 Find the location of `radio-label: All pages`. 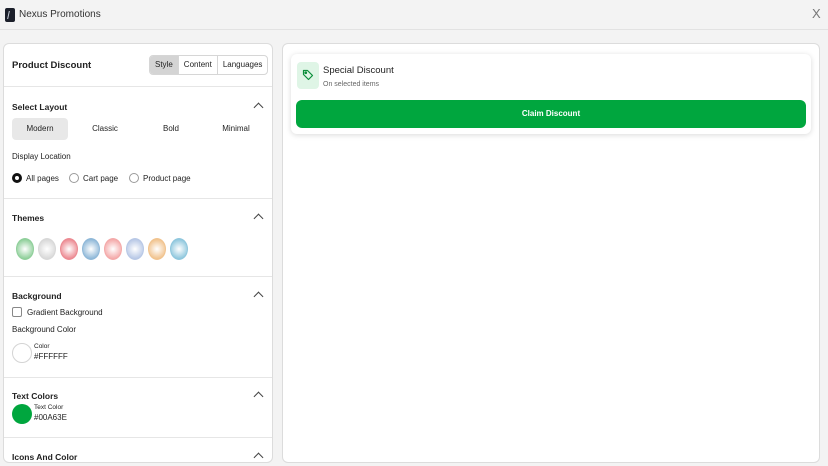

radio-label: All pages is located at coordinates (42, 178).